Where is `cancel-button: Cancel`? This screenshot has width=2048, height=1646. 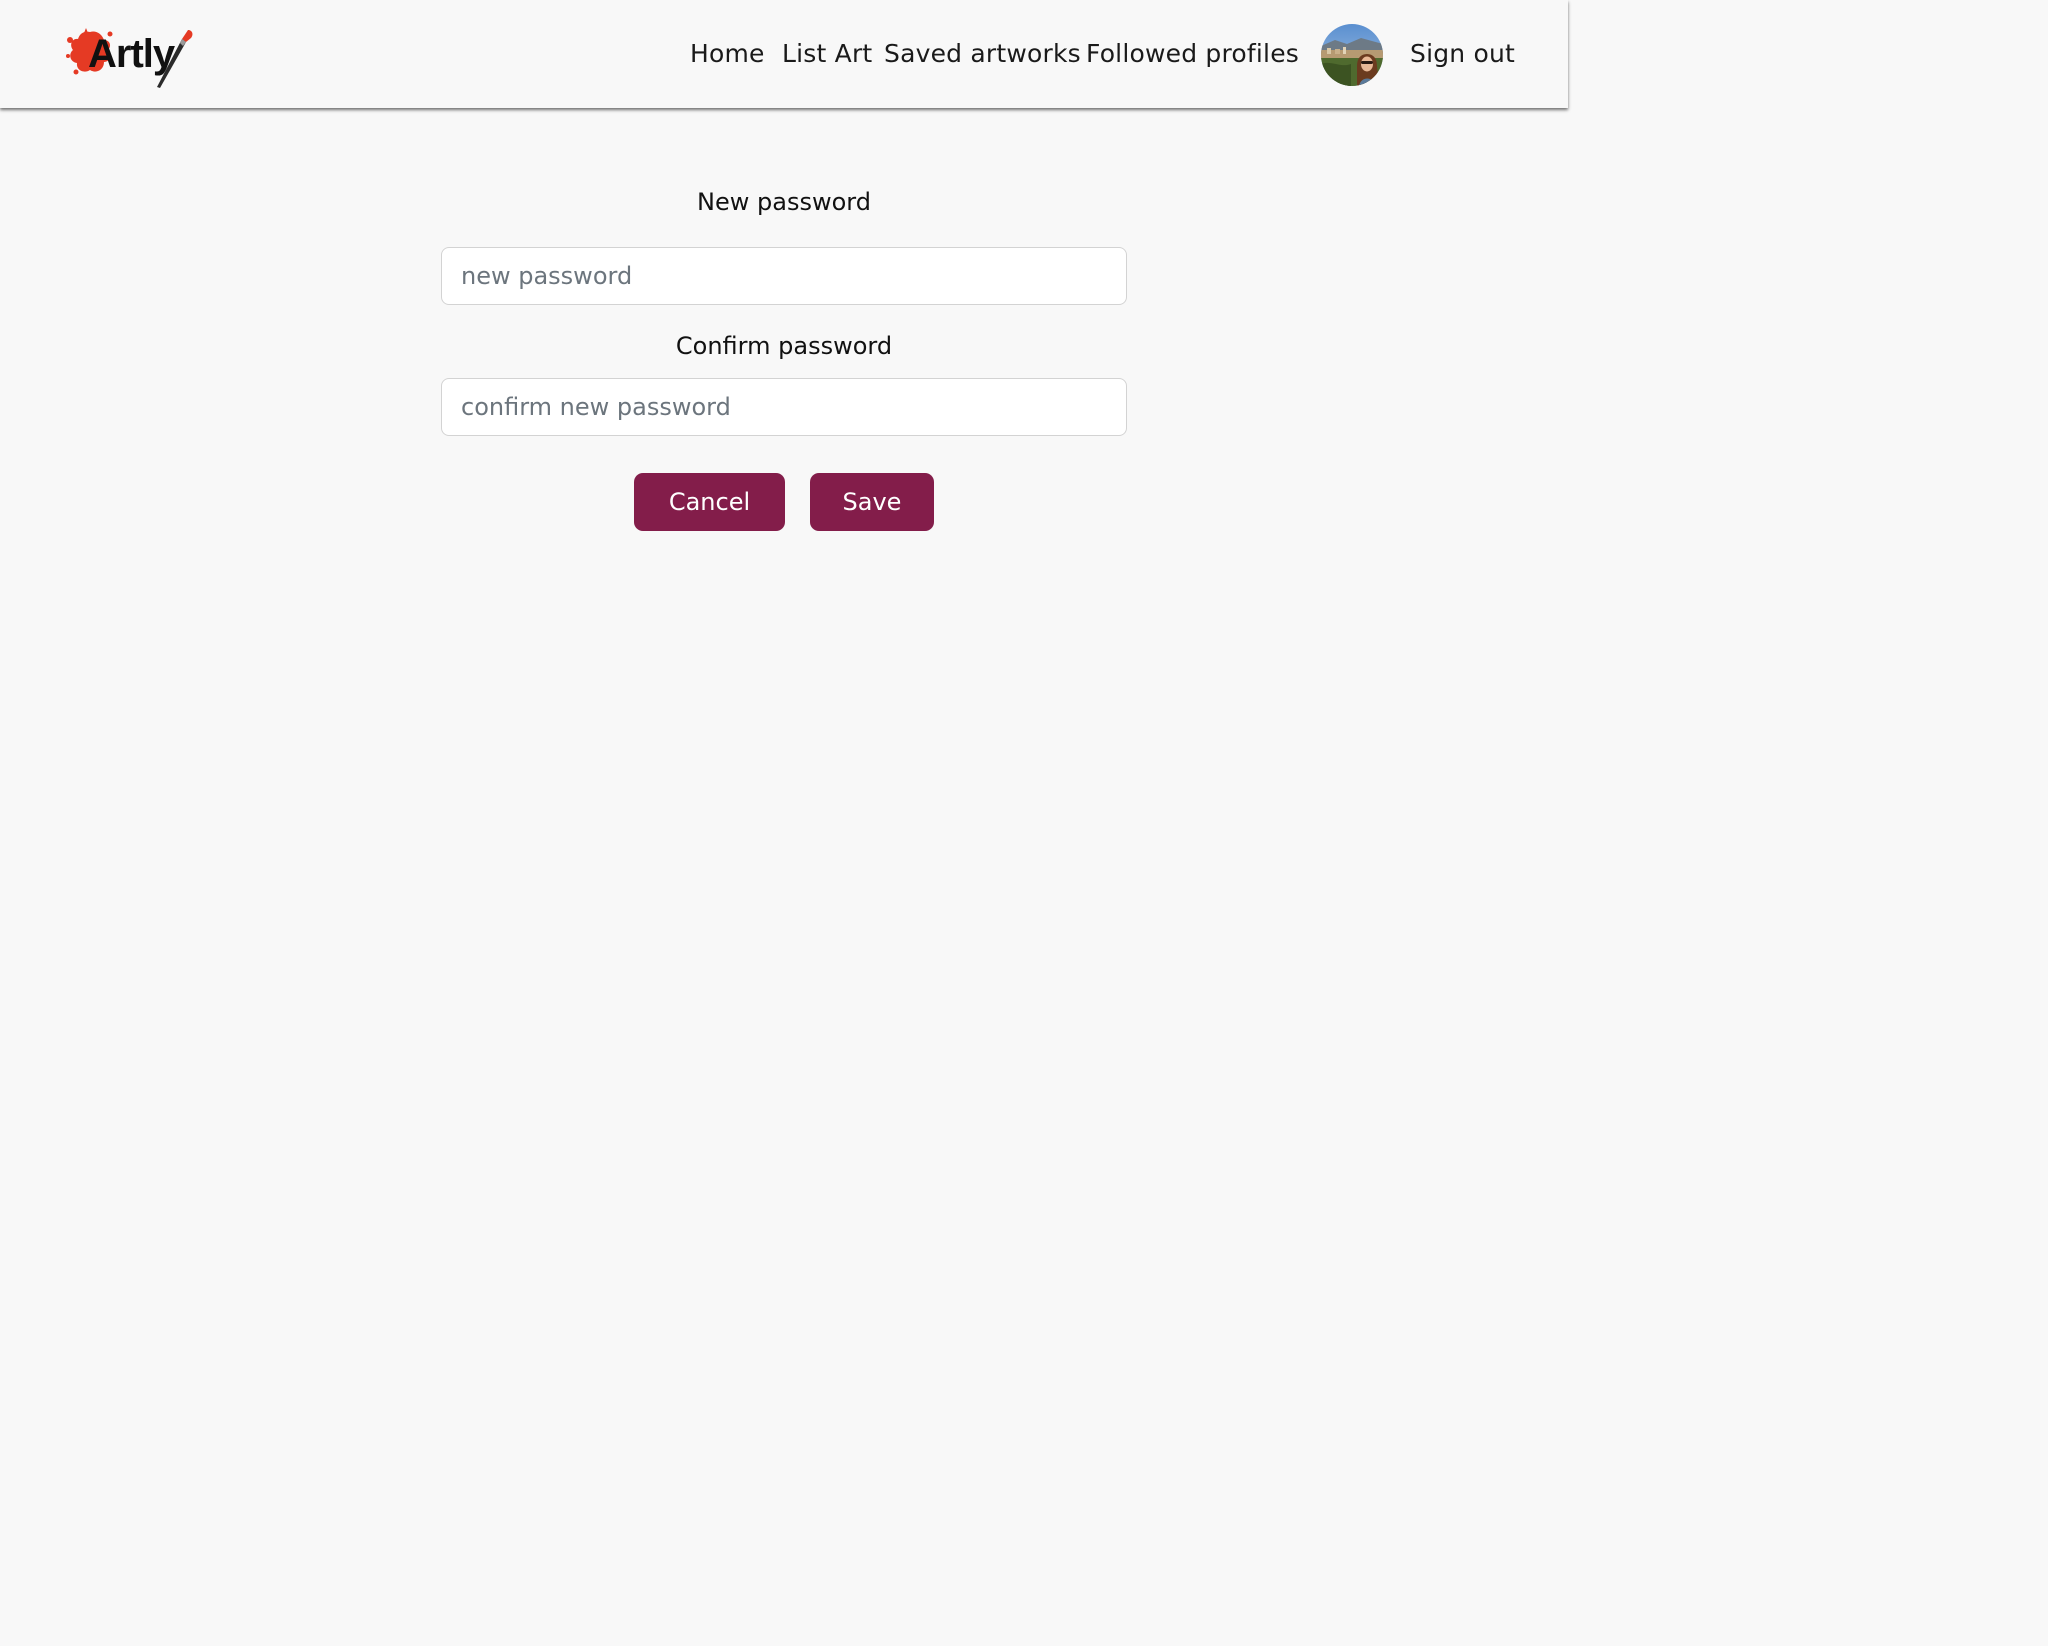
cancel-button: Cancel is located at coordinates (709, 502).